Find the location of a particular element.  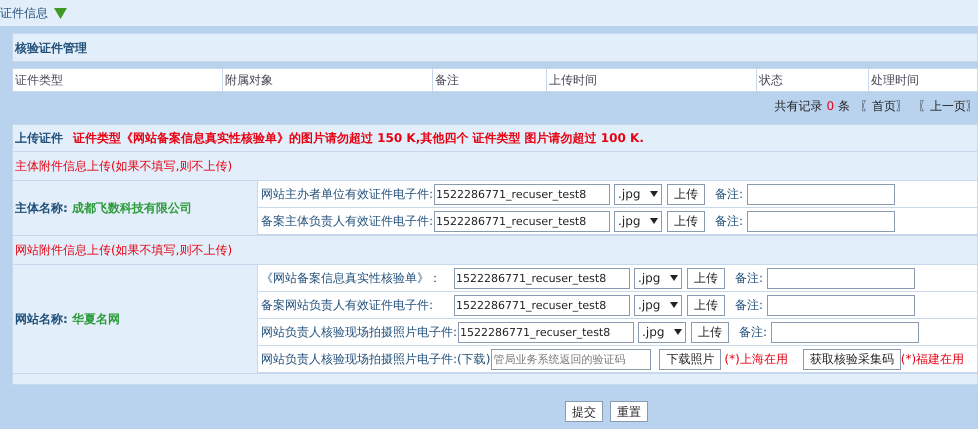

record-count: 共有记录 0 条 is located at coordinates (812, 106).